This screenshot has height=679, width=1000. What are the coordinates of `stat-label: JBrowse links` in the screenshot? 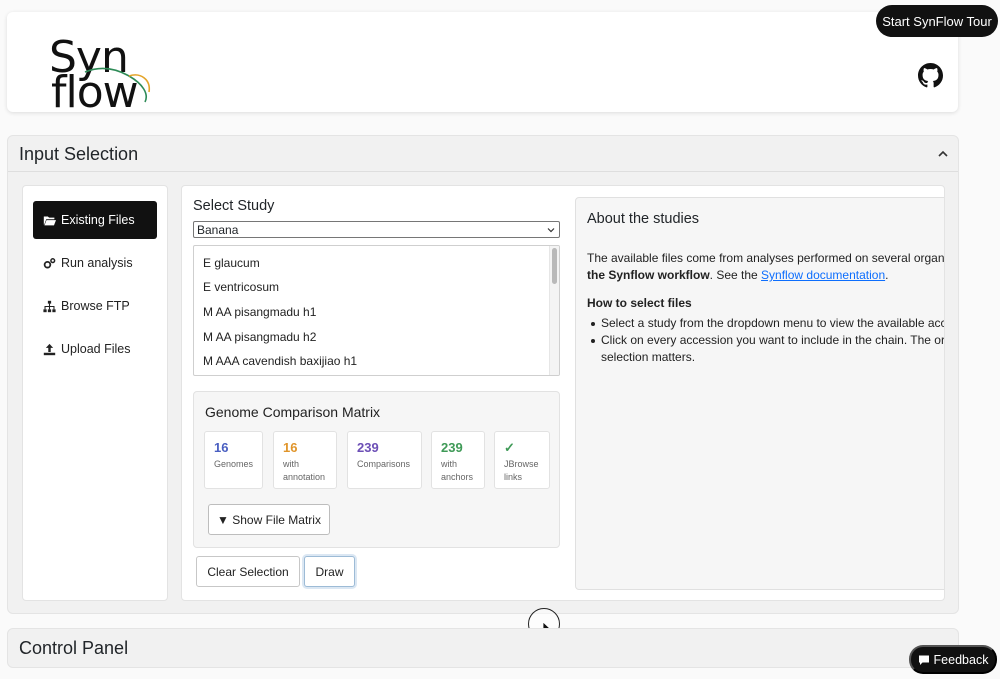 It's located at (521, 470).